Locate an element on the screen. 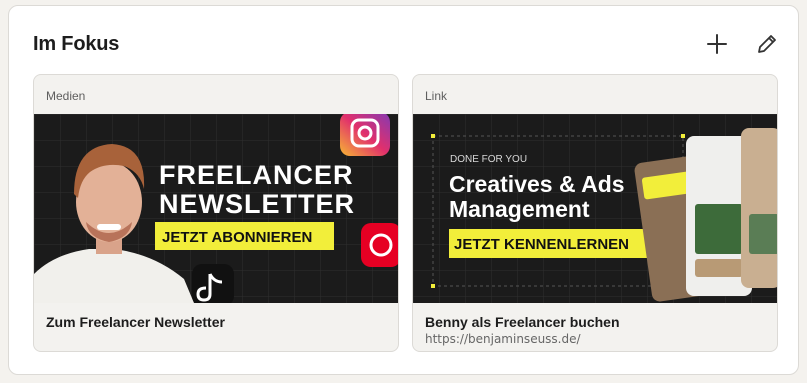  tiktok-icon is located at coordinates (213, 283).